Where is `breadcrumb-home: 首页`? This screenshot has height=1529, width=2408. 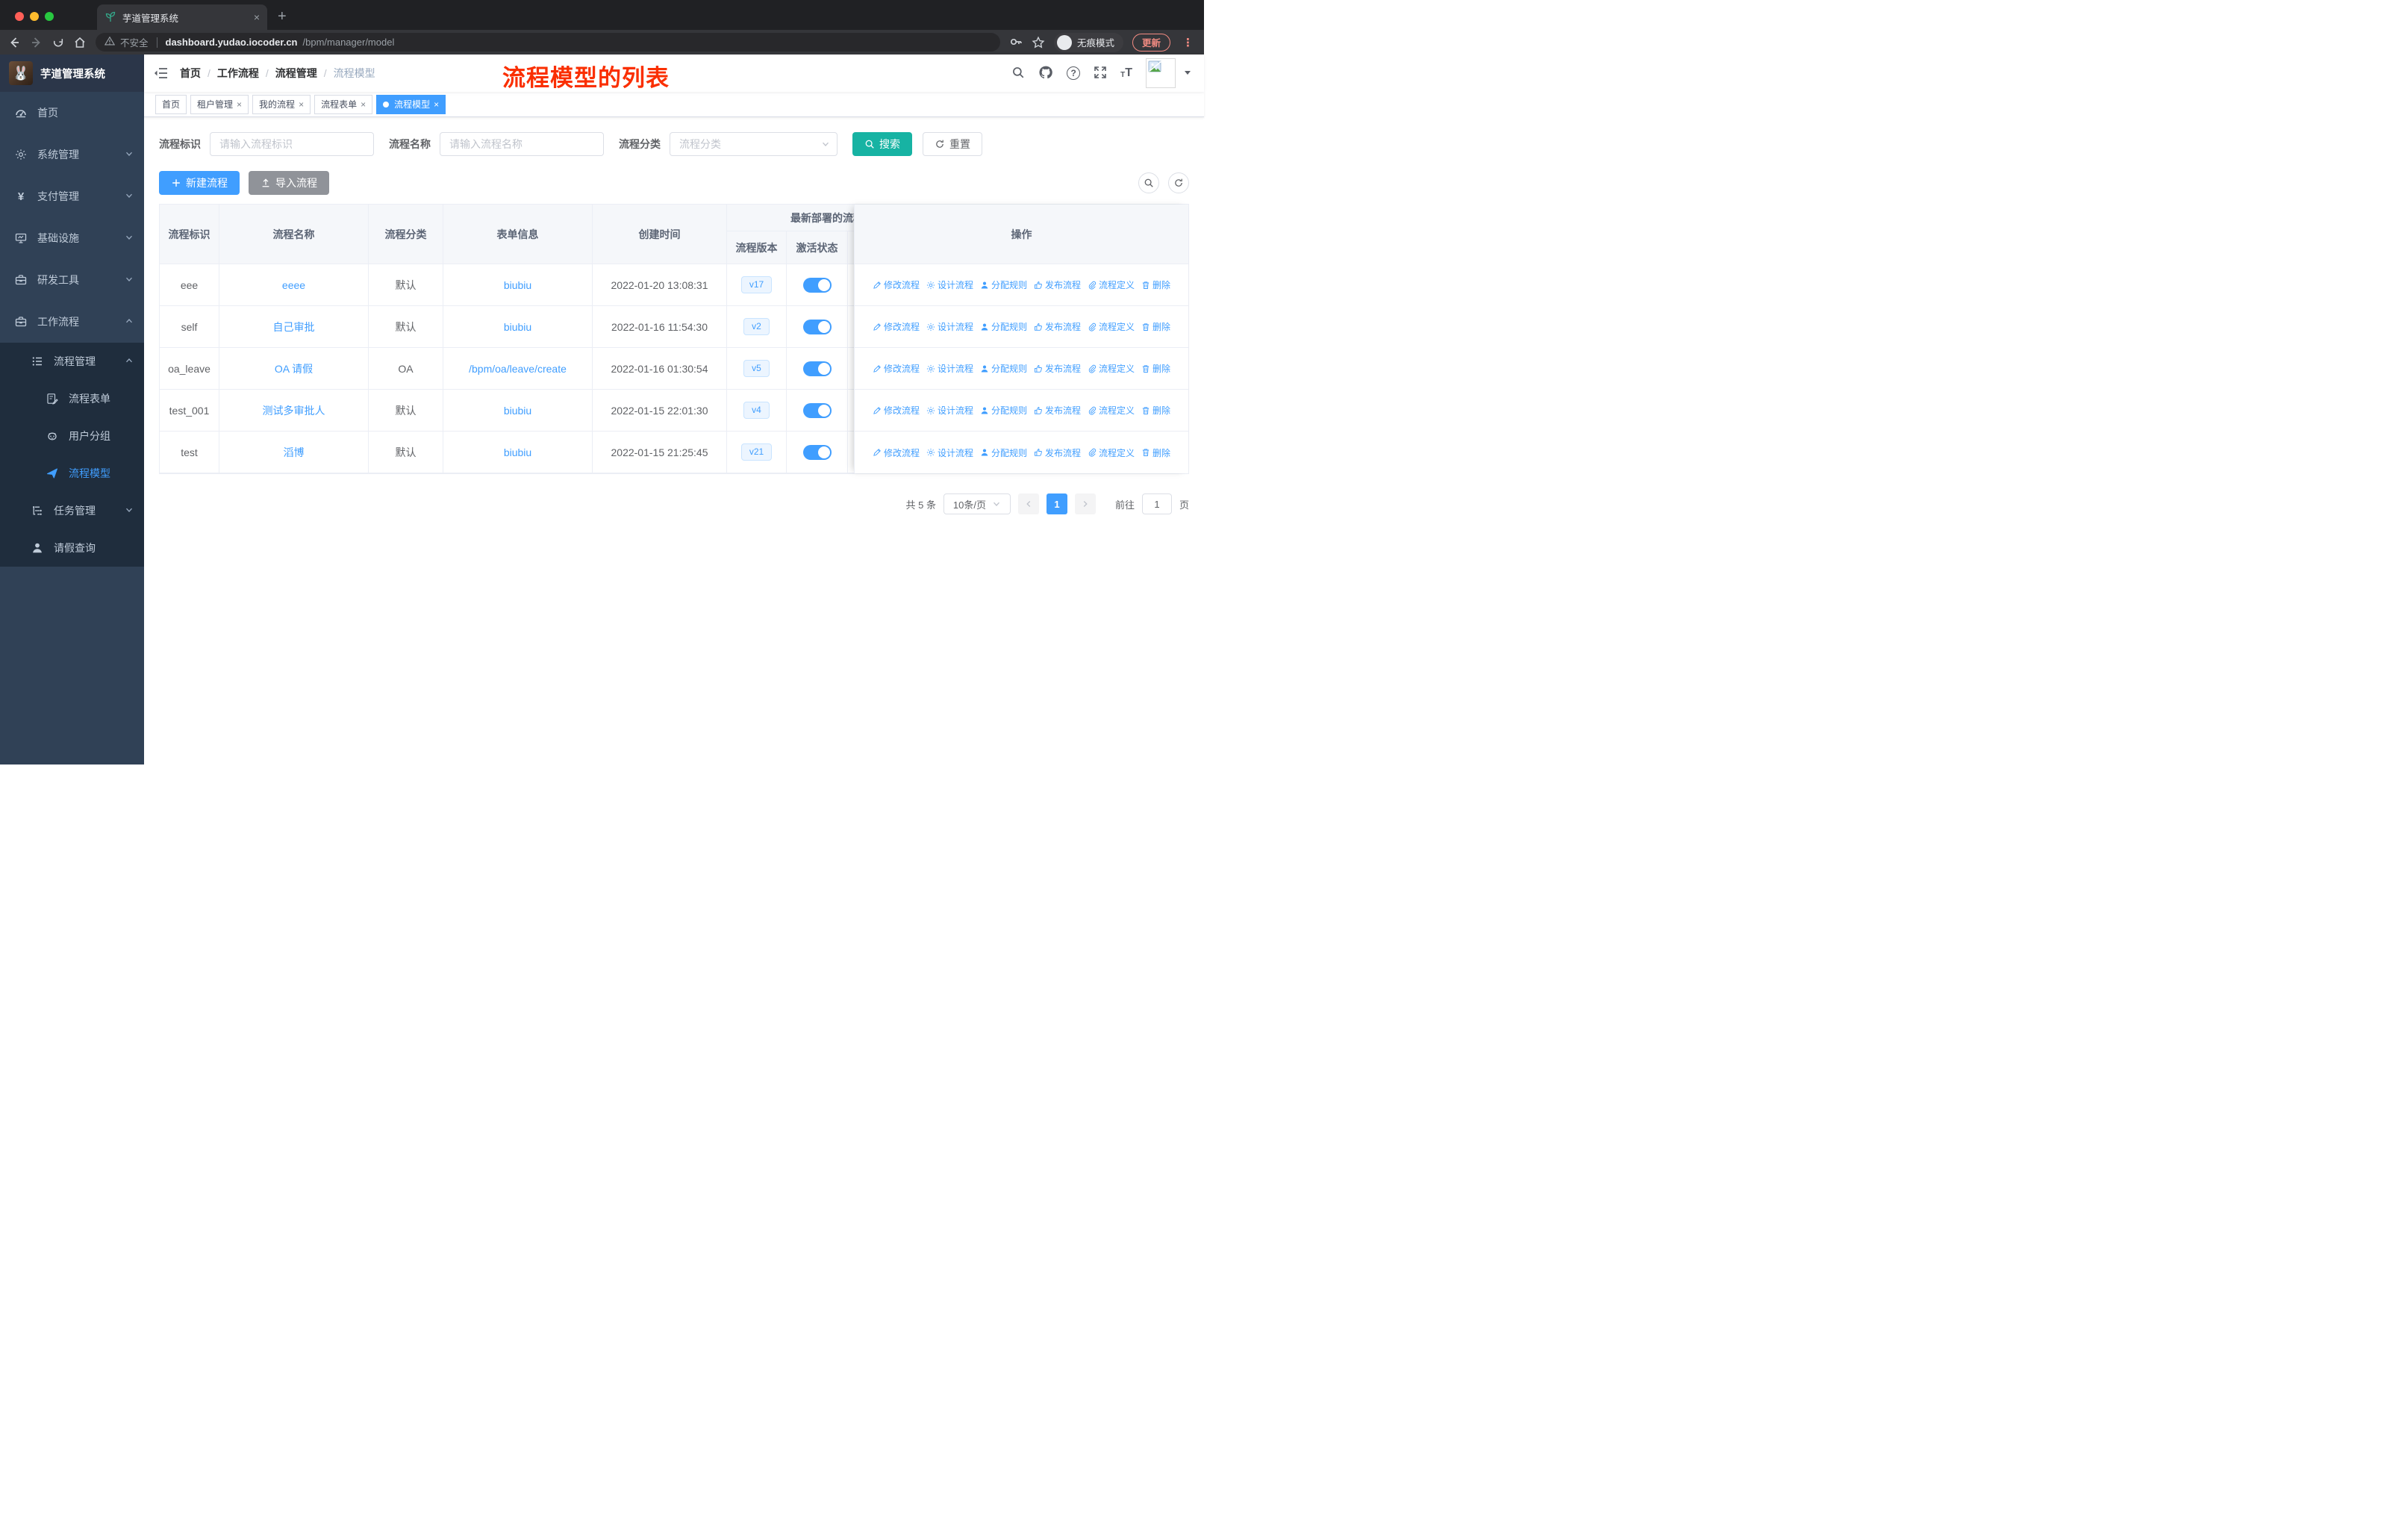
breadcrumb-home: 首页 is located at coordinates (190, 73).